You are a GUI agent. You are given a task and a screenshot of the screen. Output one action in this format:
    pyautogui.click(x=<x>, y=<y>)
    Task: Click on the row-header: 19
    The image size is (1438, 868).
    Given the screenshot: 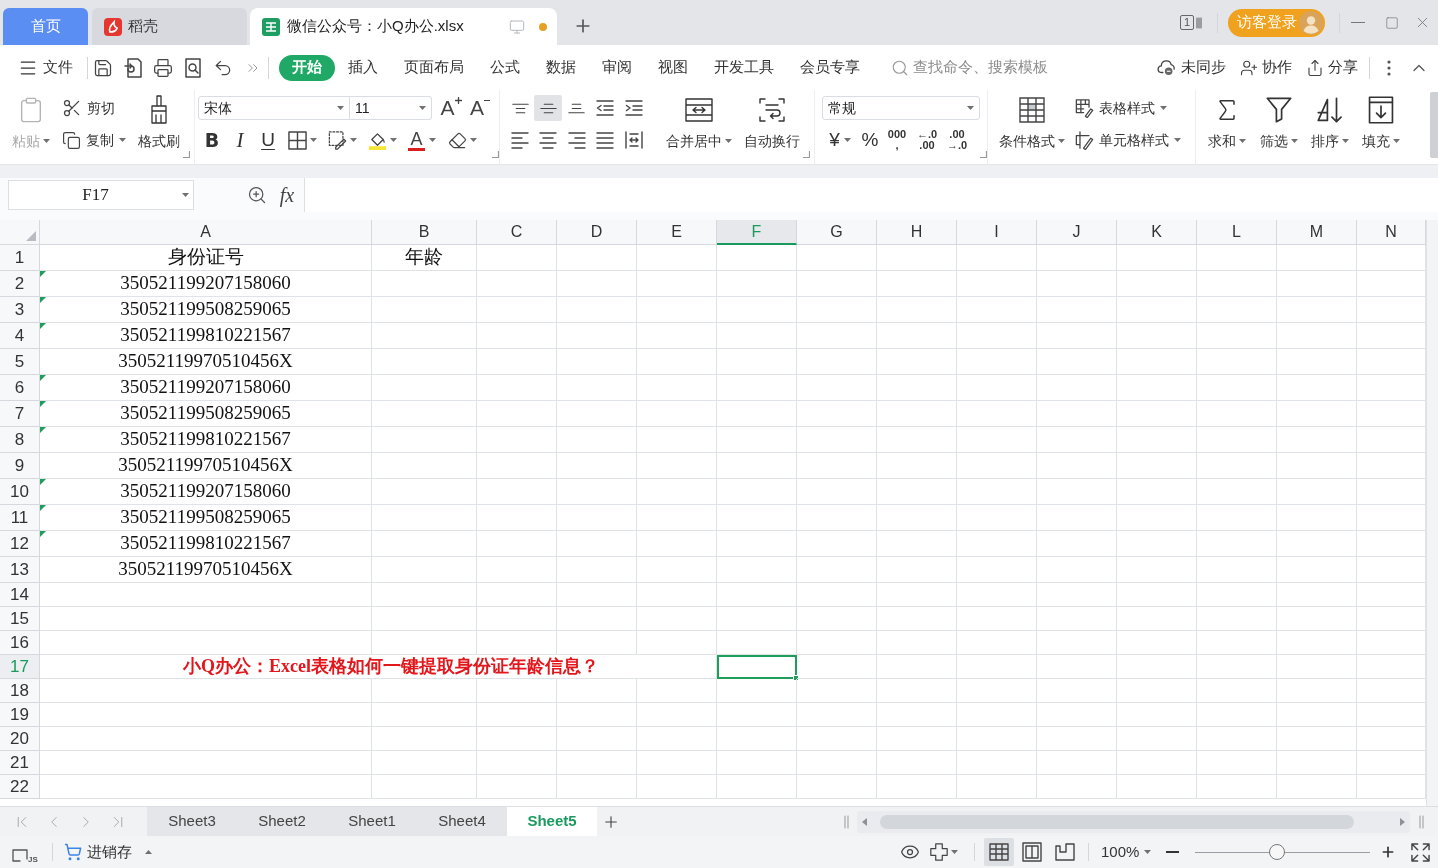 What is the action you would take?
    pyautogui.click(x=20, y=715)
    